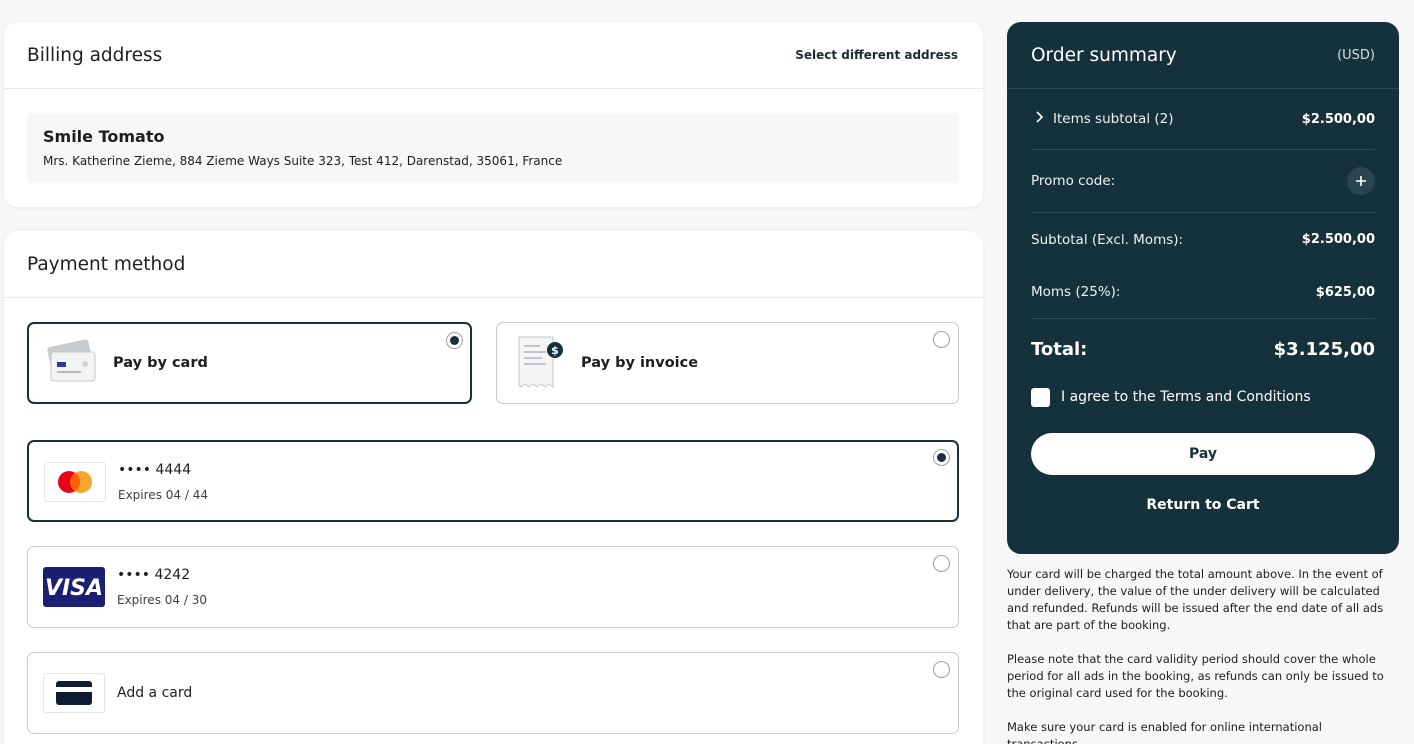 The height and width of the screenshot is (744, 1414). I want to click on billing-title: Billing address, so click(95, 55).